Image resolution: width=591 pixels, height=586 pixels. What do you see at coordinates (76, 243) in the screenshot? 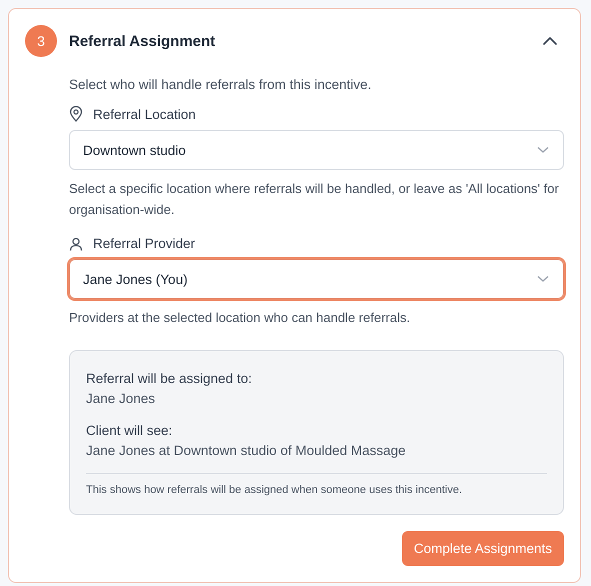
I see `person-icon` at bounding box center [76, 243].